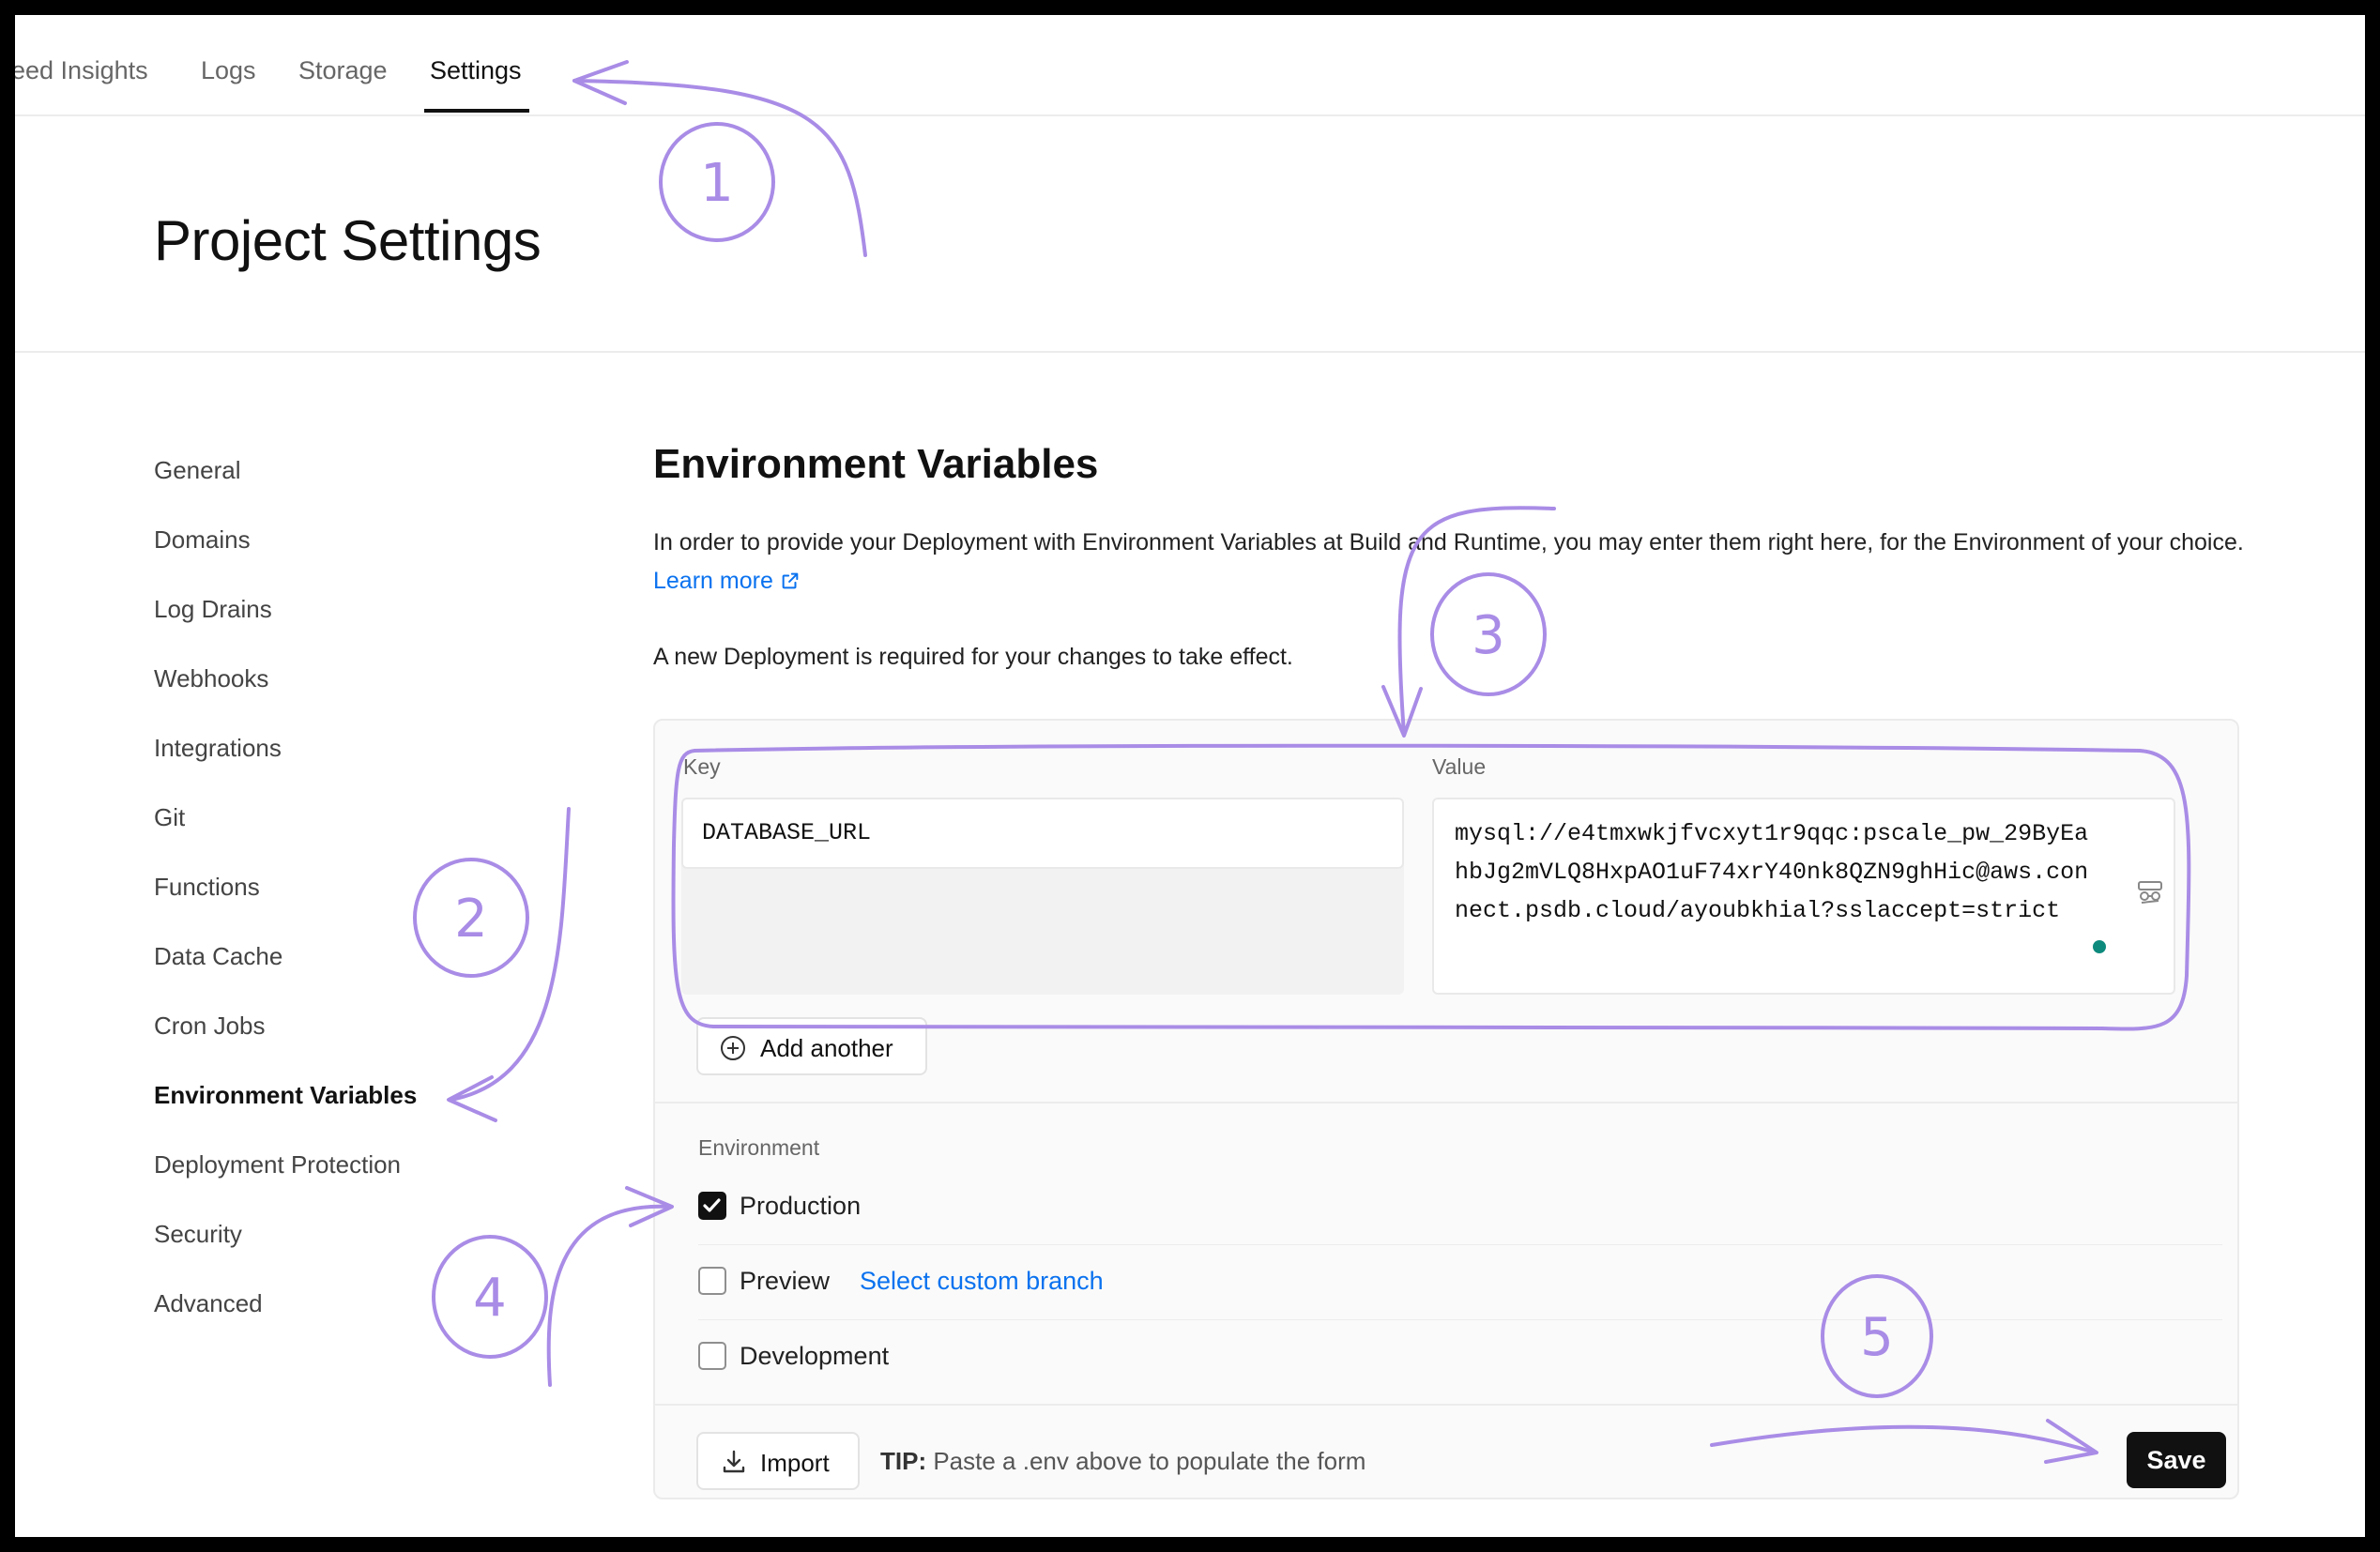 The height and width of the screenshot is (1552, 2380). What do you see at coordinates (1446, 1102) in the screenshot?
I see `form-divider` at bounding box center [1446, 1102].